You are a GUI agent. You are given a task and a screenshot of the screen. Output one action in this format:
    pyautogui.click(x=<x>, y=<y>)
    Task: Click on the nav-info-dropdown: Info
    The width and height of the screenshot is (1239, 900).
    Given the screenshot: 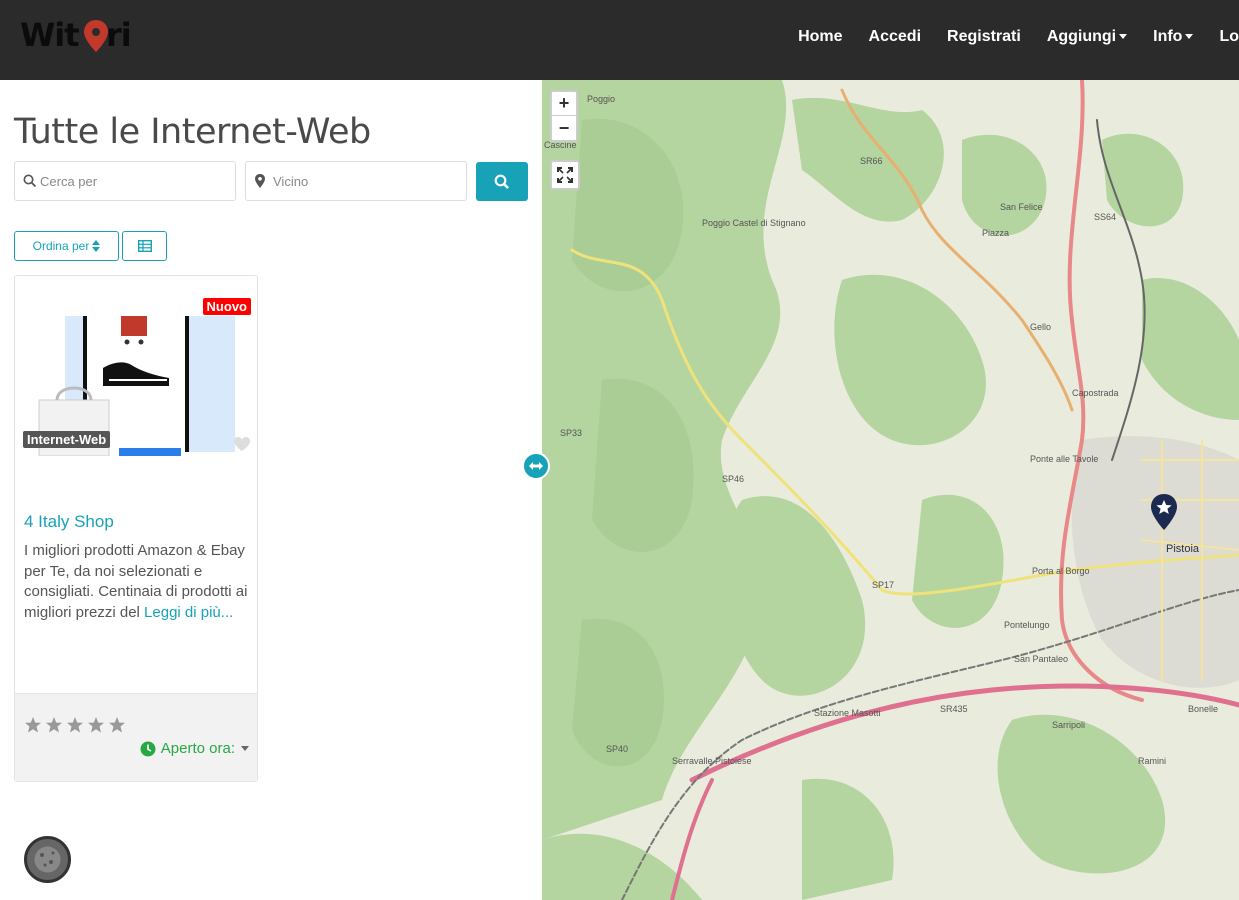 What is the action you would take?
    pyautogui.click(x=1173, y=37)
    